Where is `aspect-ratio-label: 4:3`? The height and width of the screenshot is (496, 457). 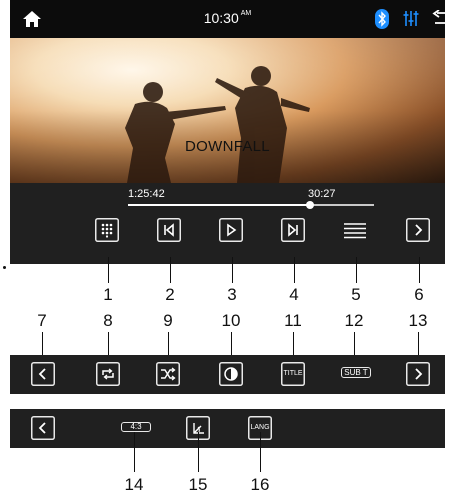 aspect-ratio-label: 4:3 is located at coordinates (136, 426).